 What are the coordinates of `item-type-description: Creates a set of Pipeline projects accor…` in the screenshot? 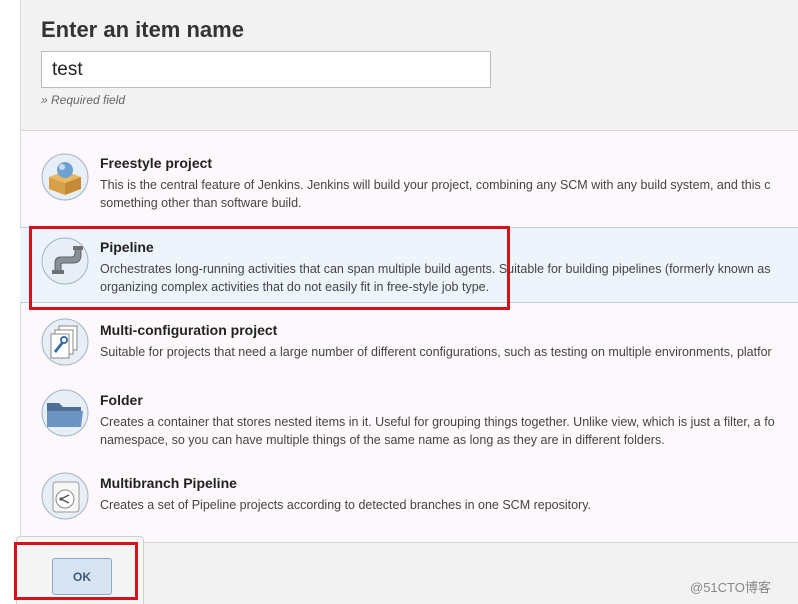 It's located at (346, 505).